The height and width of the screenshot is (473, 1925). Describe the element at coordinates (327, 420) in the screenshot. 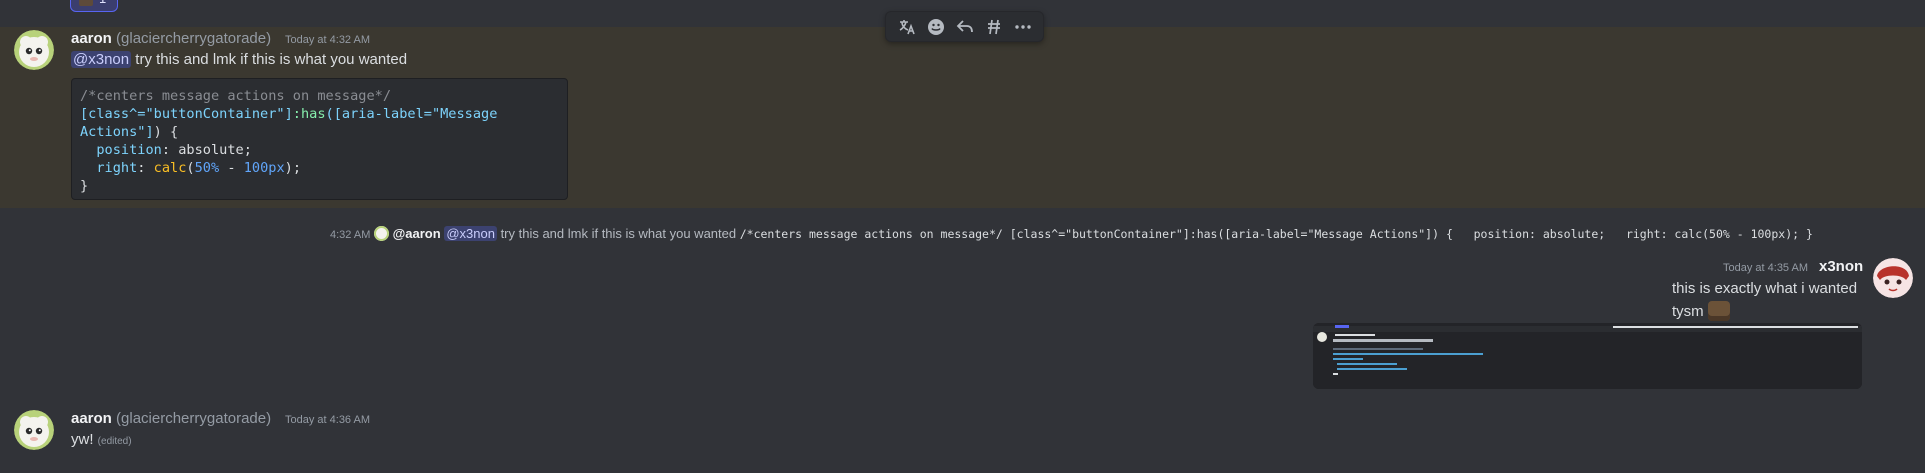

I see `message3-timestamp: Today at 4:36 AM` at that location.